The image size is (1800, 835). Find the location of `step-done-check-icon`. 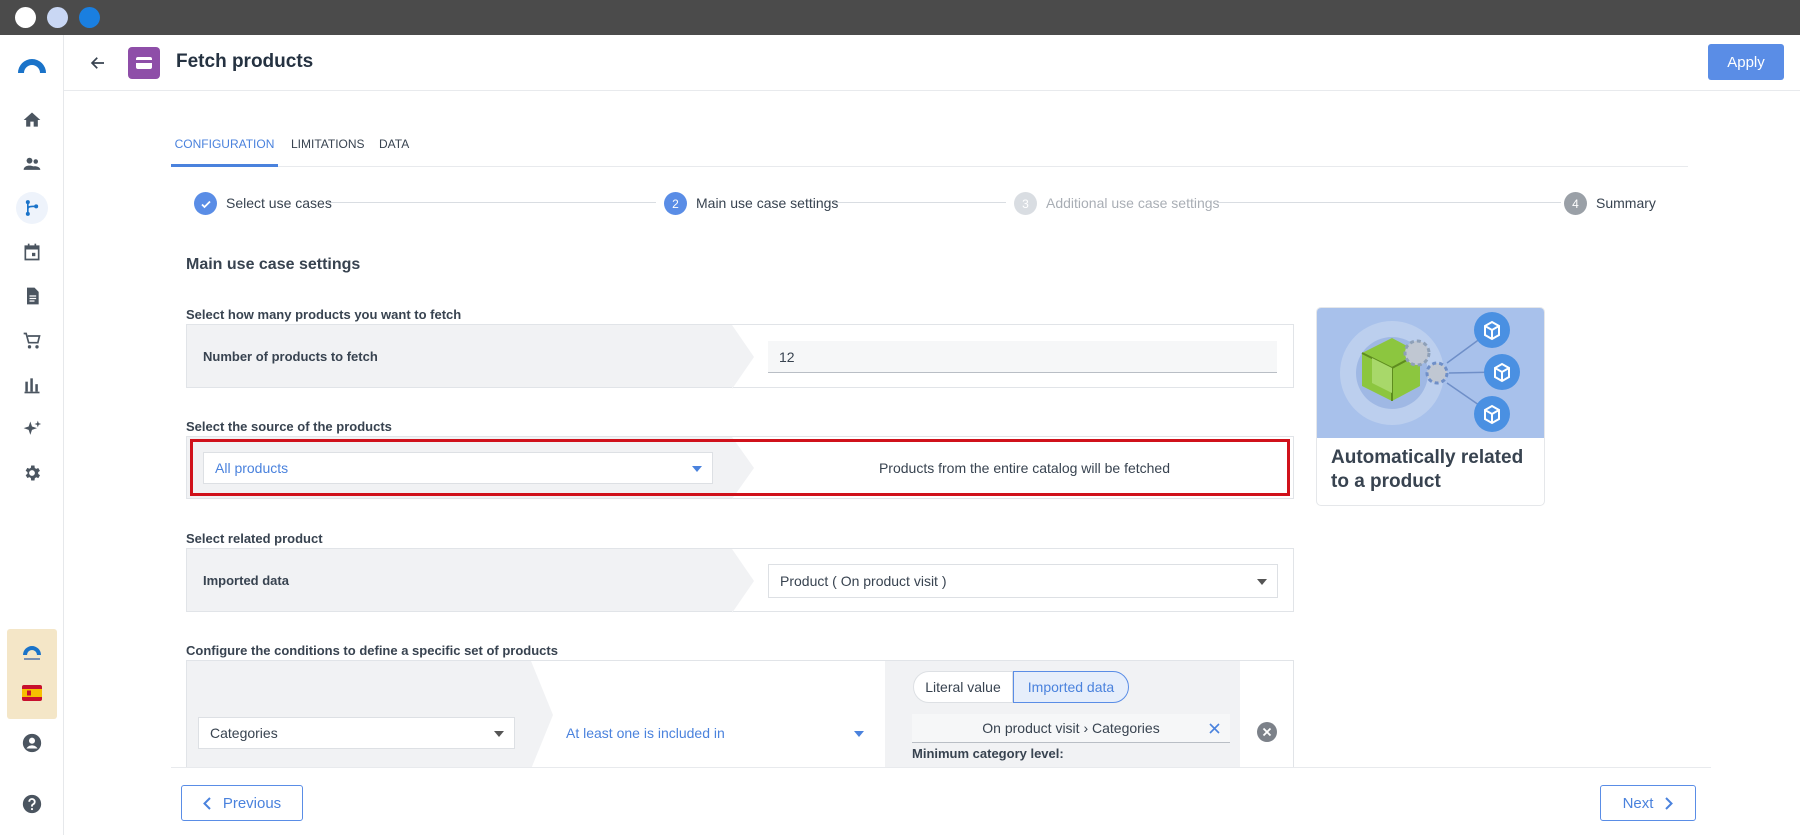

step-done-check-icon is located at coordinates (205, 203).